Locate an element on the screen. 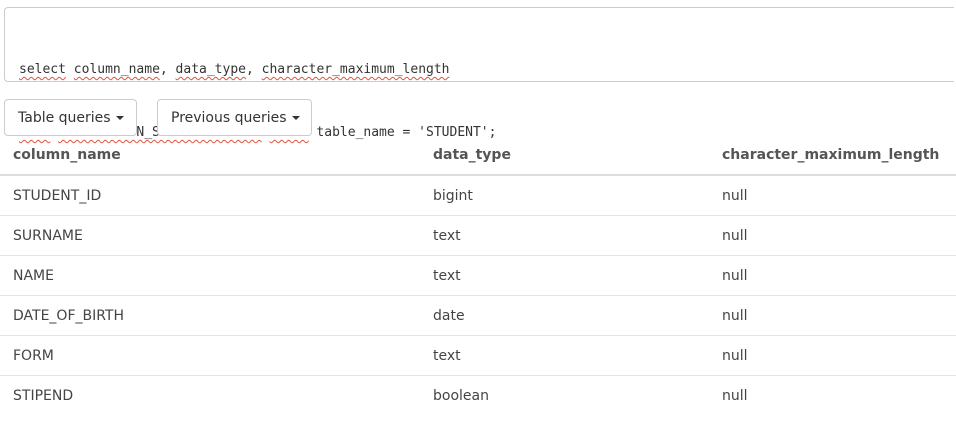  column-header: data_type is located at coordinates (564, 156).